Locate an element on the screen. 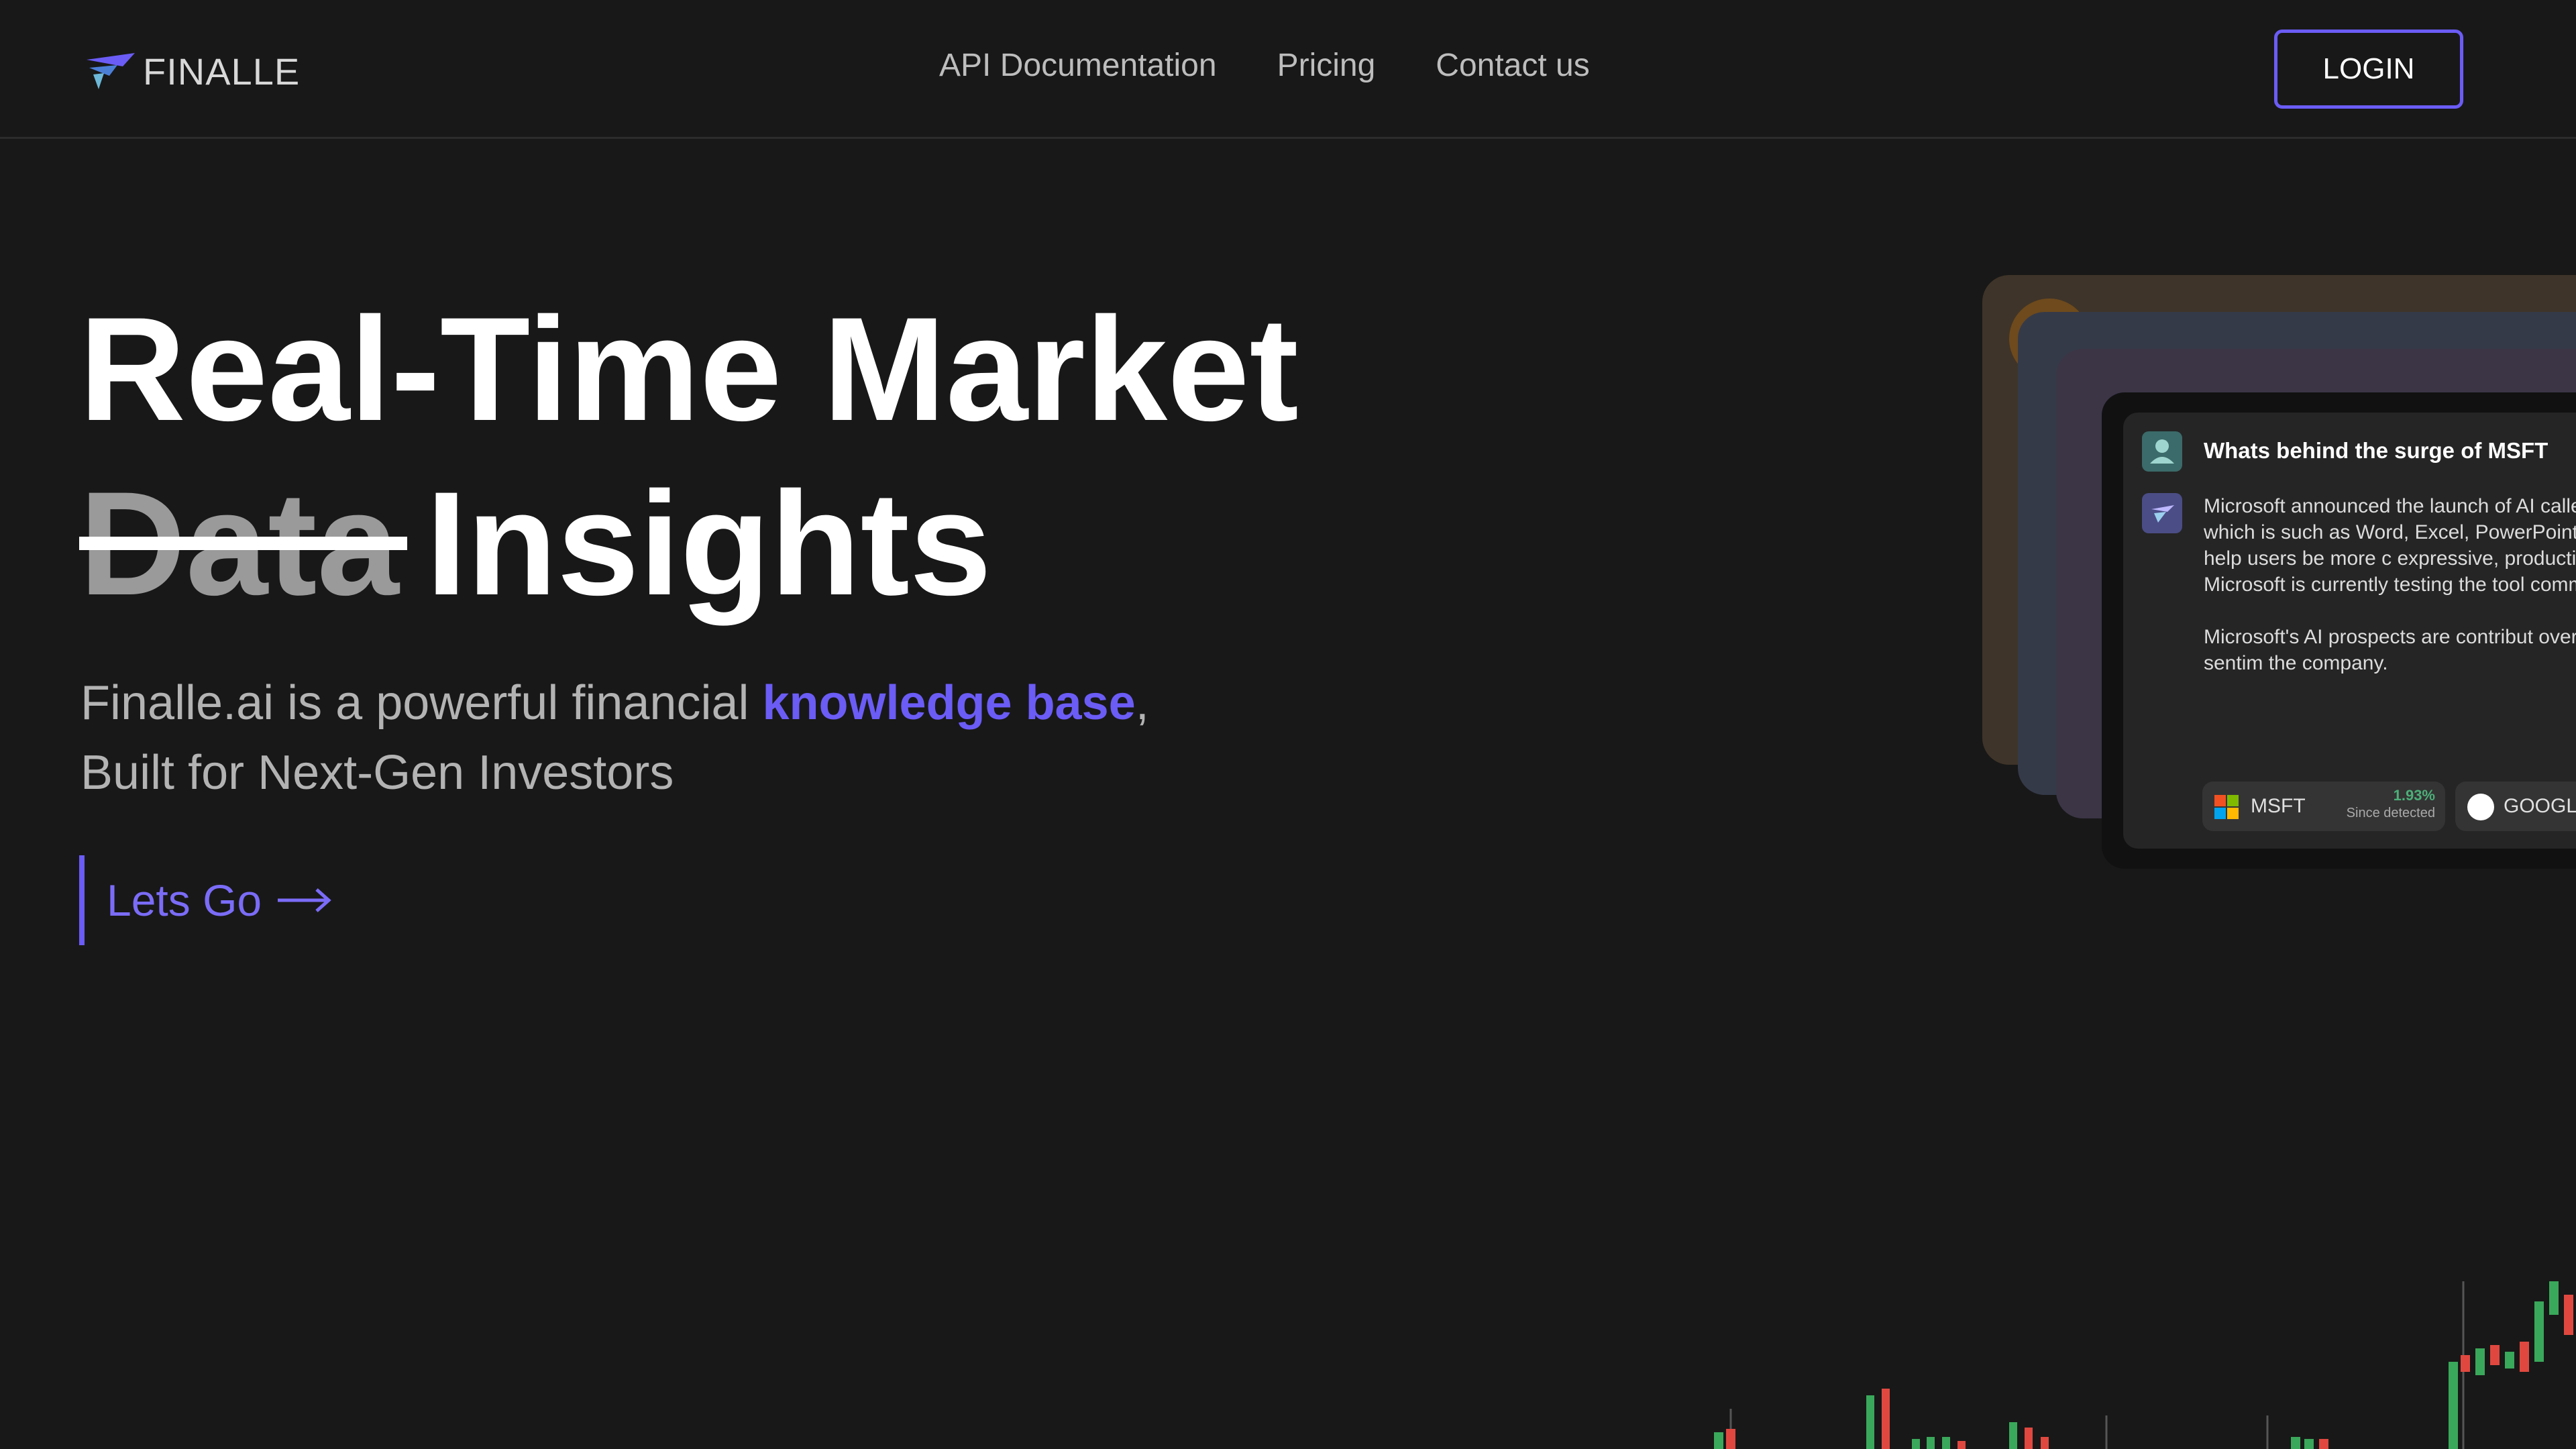 The width and height of the screenshot is (2576, 1449). hero-title-line1: Real-Time Market is located at coordinates (689, 368).